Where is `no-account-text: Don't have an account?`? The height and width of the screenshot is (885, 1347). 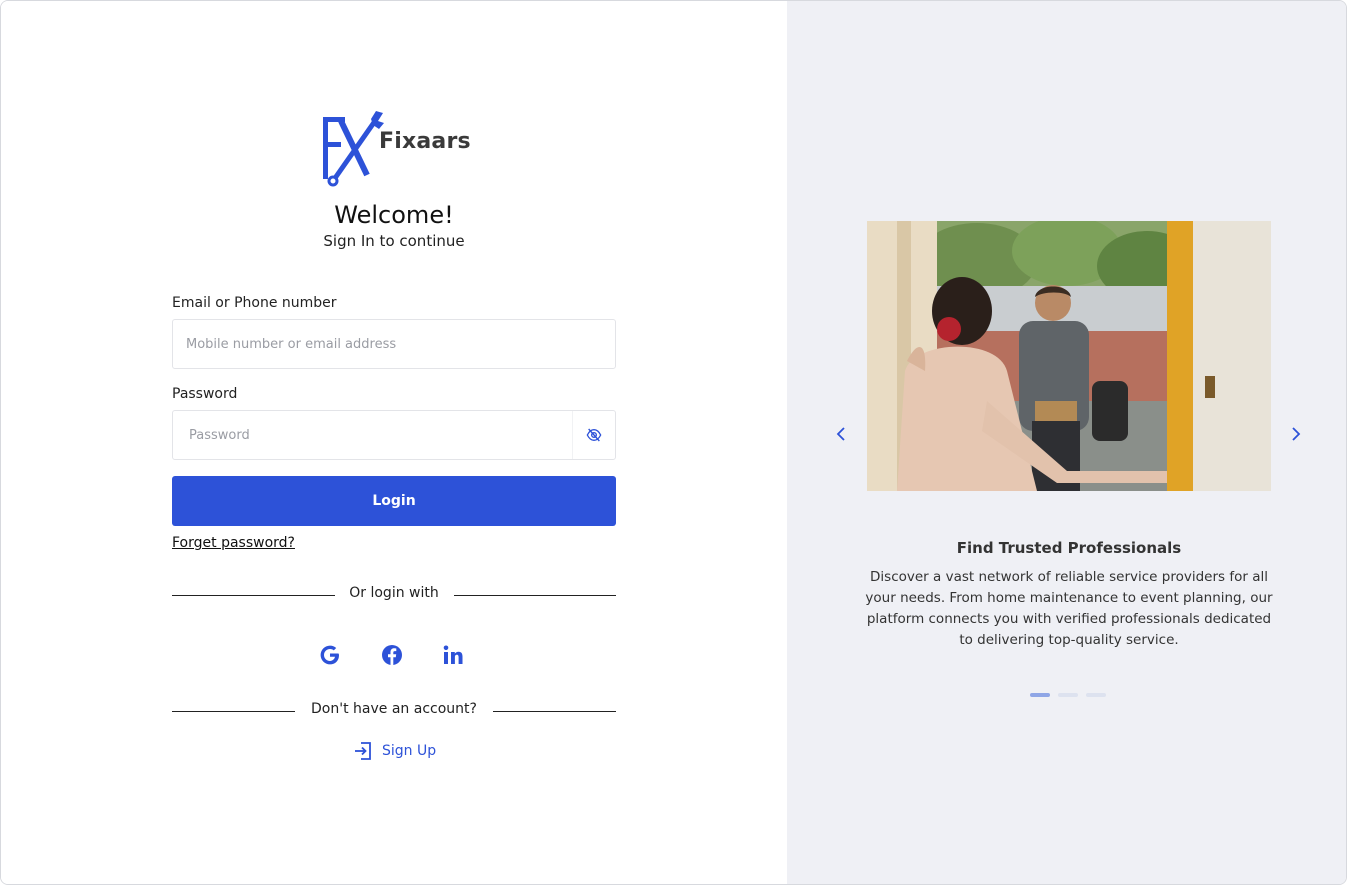
no-account-text: Don't have an account? is located at coordinates (394, 709).